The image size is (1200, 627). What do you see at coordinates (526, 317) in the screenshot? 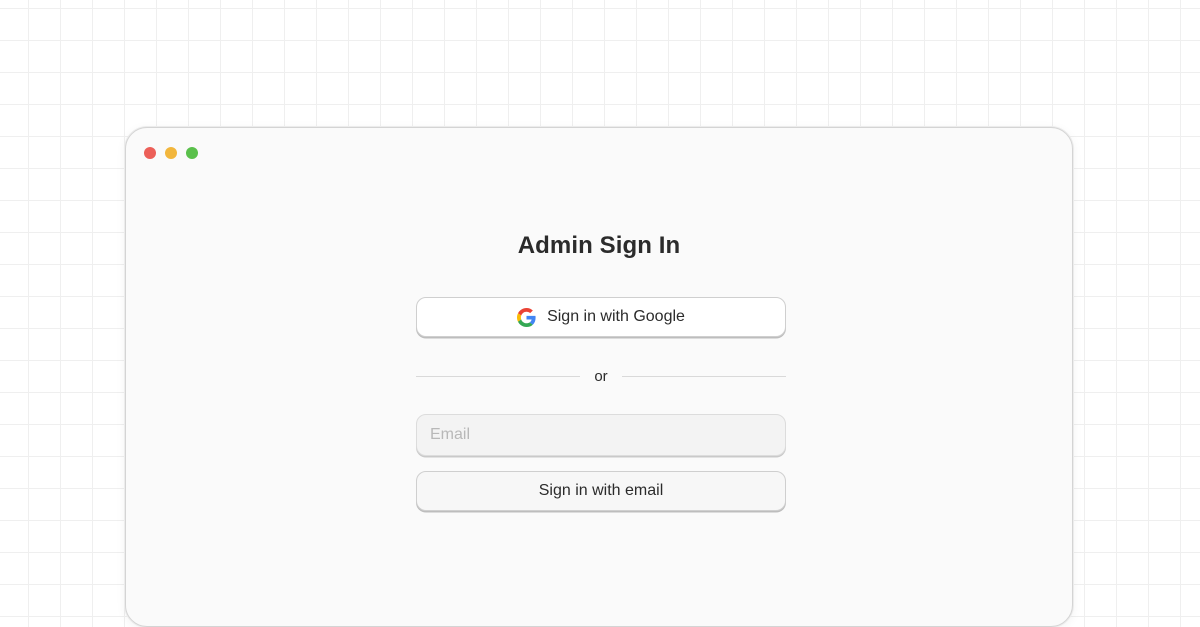
I see `google-icon` at bounding box center [526, 317].